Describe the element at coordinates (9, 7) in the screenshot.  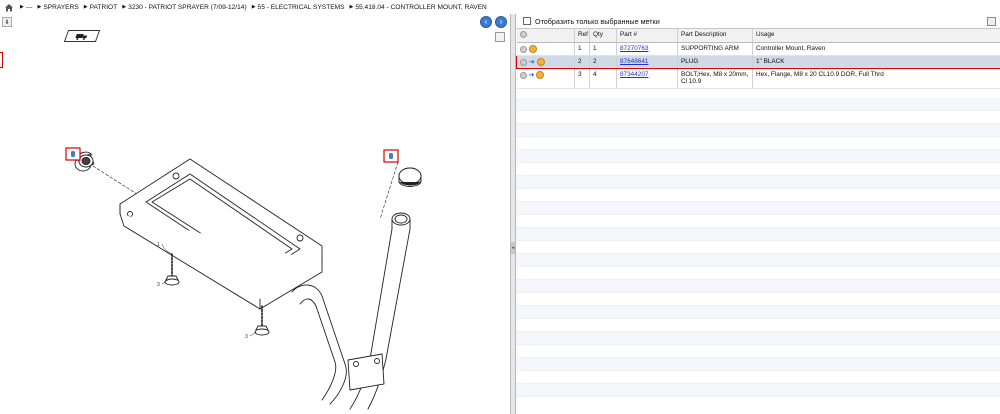
I see `home-icon` at that location.